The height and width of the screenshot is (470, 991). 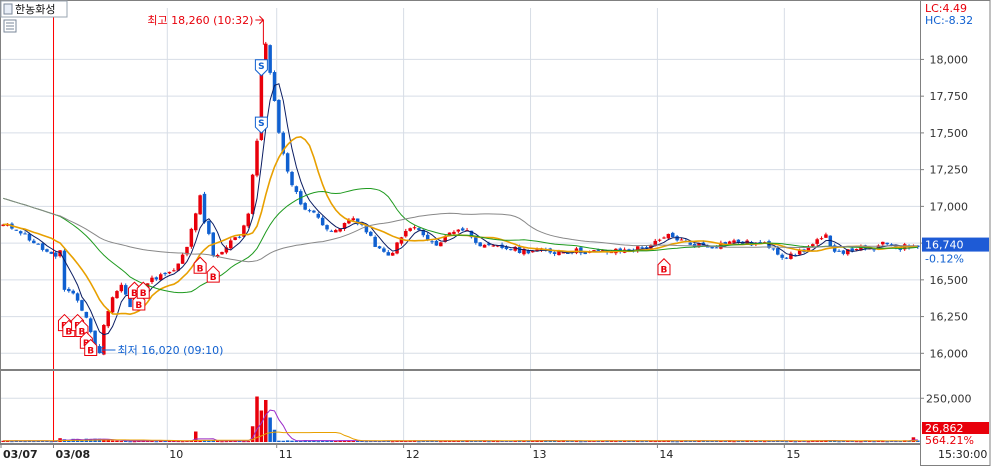 What do you see at coordinates (413, 454) in the screenshot?
I see `x-tick-label: 12` at bounding box center [413, 454].